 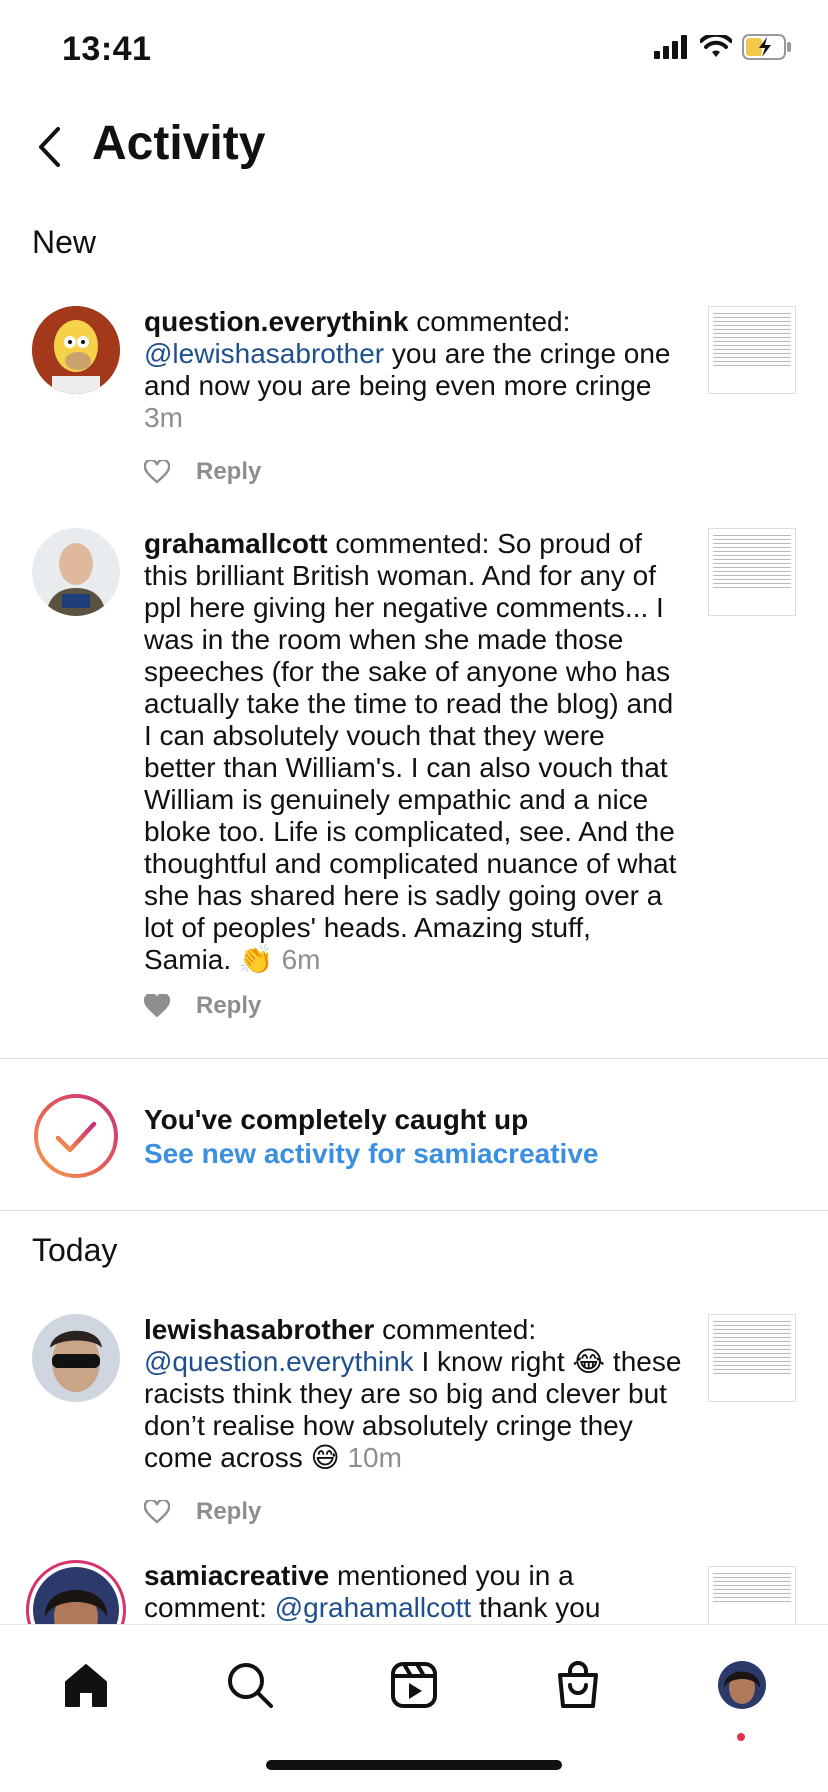 I want to click on avatar-image-graham, so click(x=76, y=572).